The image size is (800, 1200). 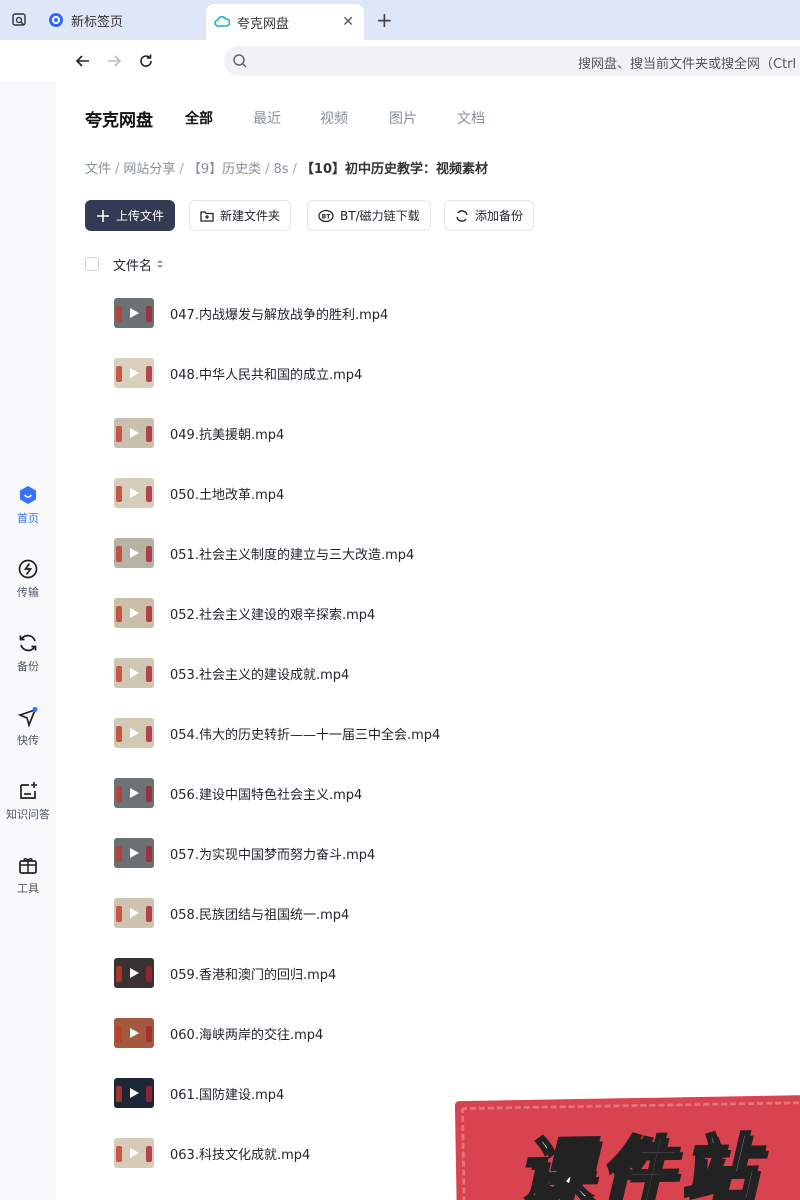 What do you see at coordinates (285, 22) in the screenshot?
I see `tab-quark-drive: 夸克网盘 ✕` at bounding box center [285, 22].